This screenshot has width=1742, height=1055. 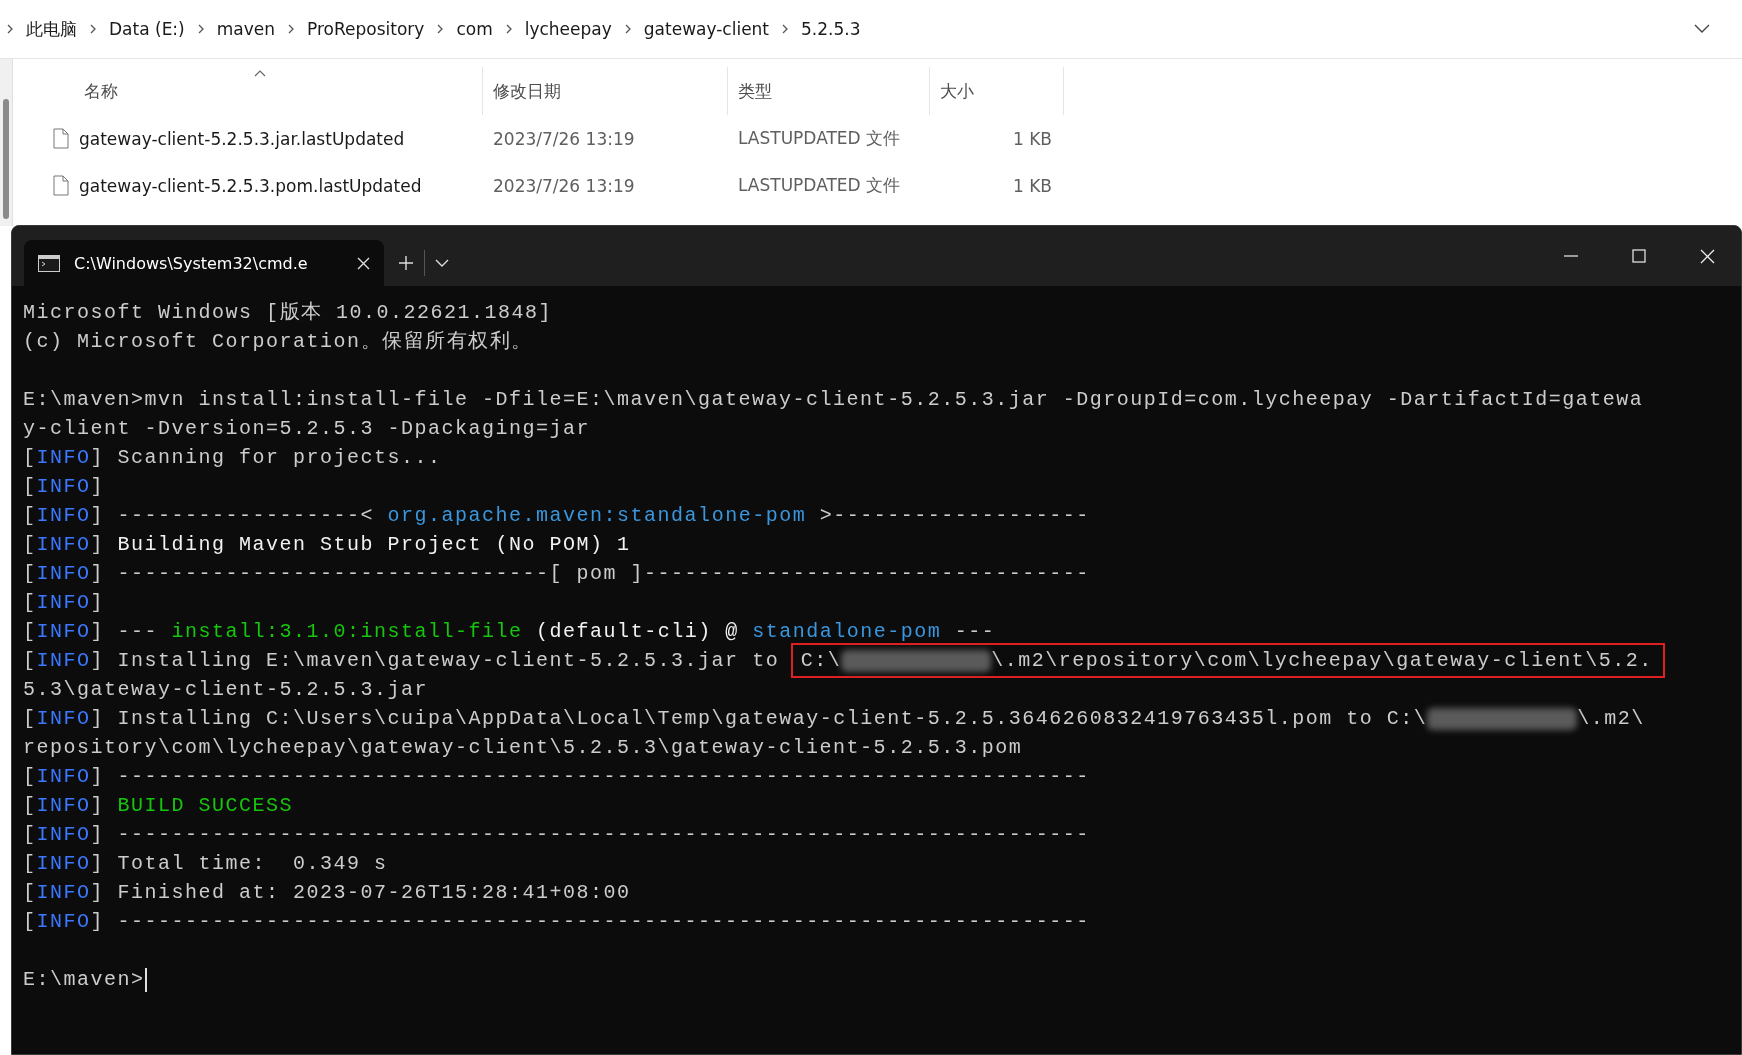 I want to click on terminal-line: 5.3\gateway-client-5.2.5.3.jar, so click(x=226, y=690).